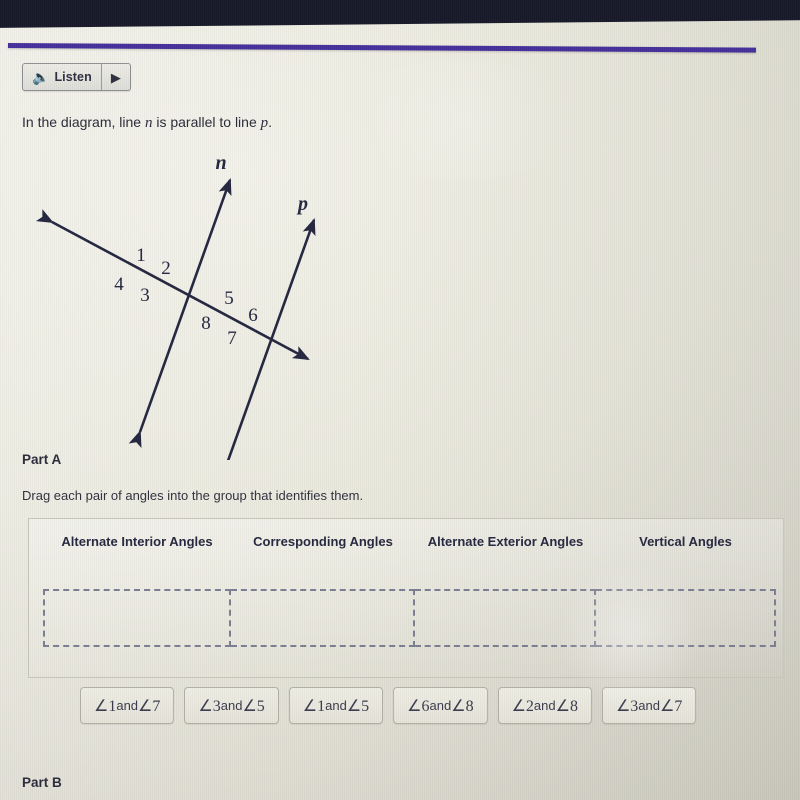 This screenshot has height=800, width=800. Describe the element at coordinates (270, 122) in the screenshot. I see `prompt-text-after: .` at that location.